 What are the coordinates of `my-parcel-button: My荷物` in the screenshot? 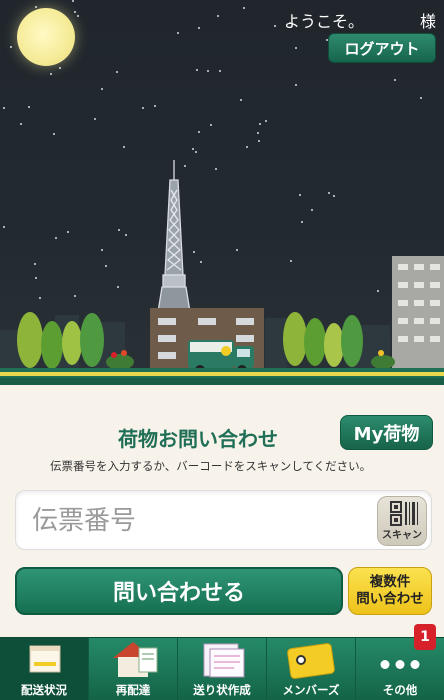 It's located at (386, 432).